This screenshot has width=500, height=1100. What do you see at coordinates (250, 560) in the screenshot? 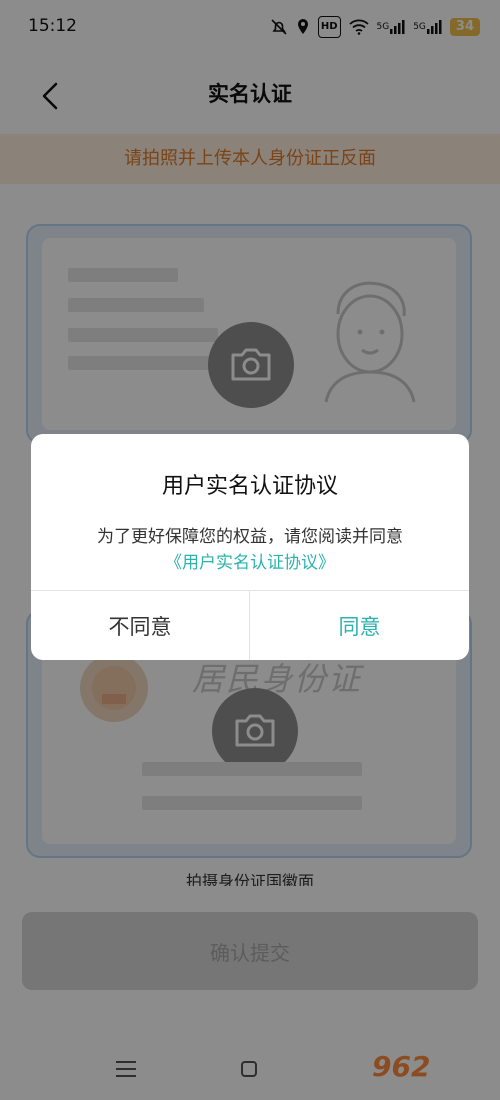
I see `agreement-link: 《用户实名认证协议》` at bounding box center [250, 560].